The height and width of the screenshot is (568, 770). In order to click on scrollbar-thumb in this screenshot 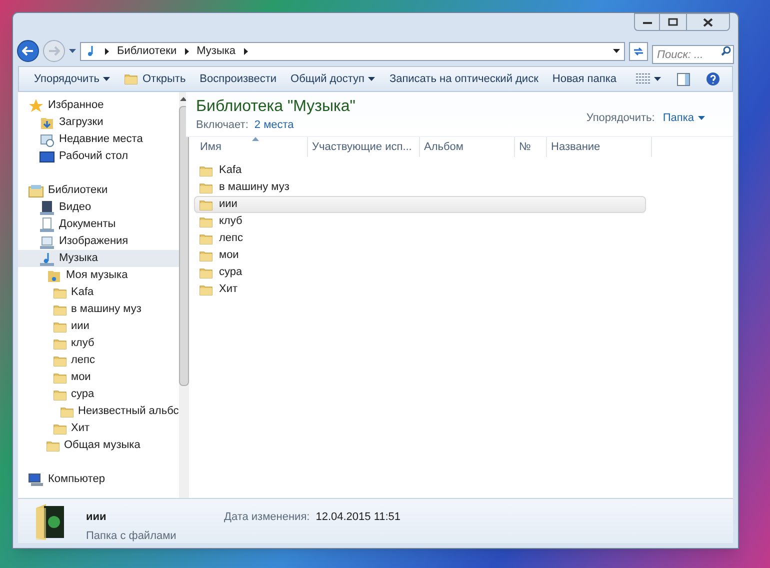, I will do `click(183, 246)`.